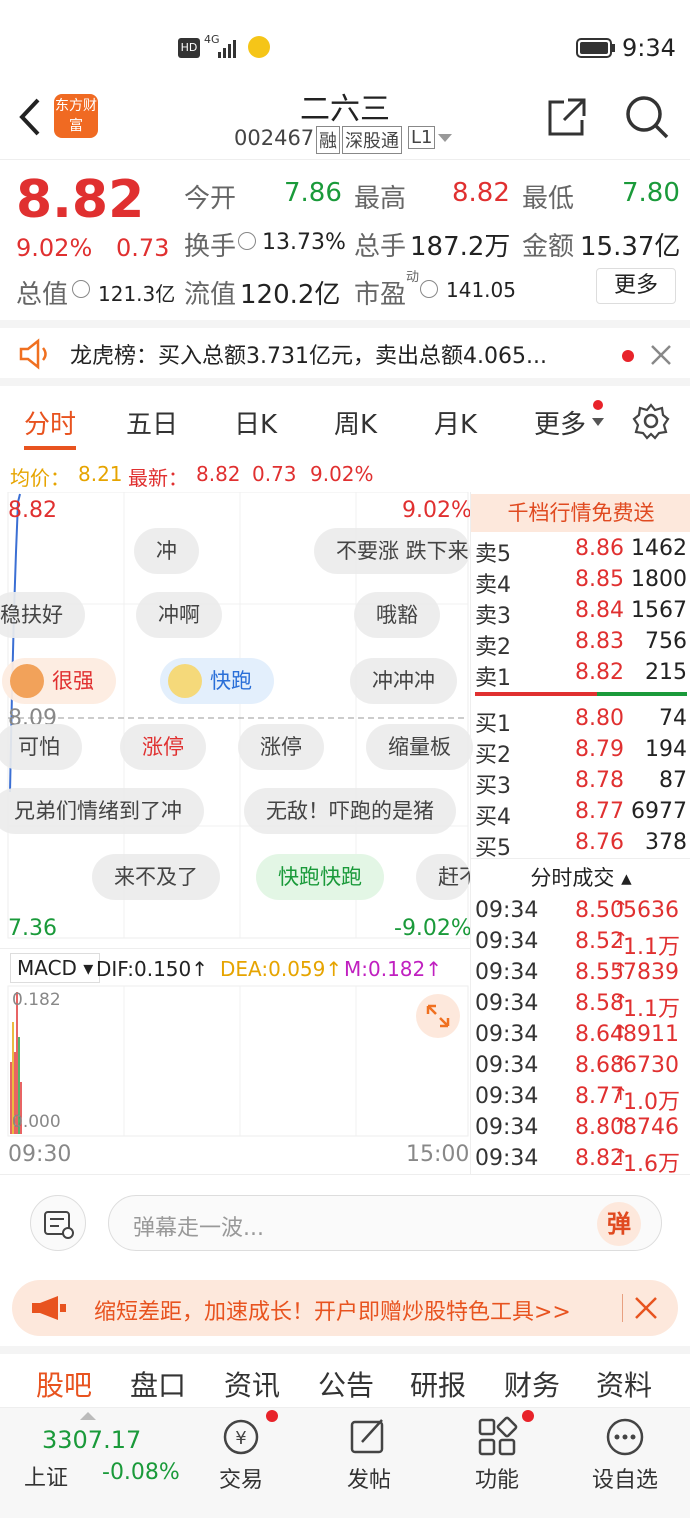  I want to click on tab-orderbook: 盘口, so click(158, 1384).